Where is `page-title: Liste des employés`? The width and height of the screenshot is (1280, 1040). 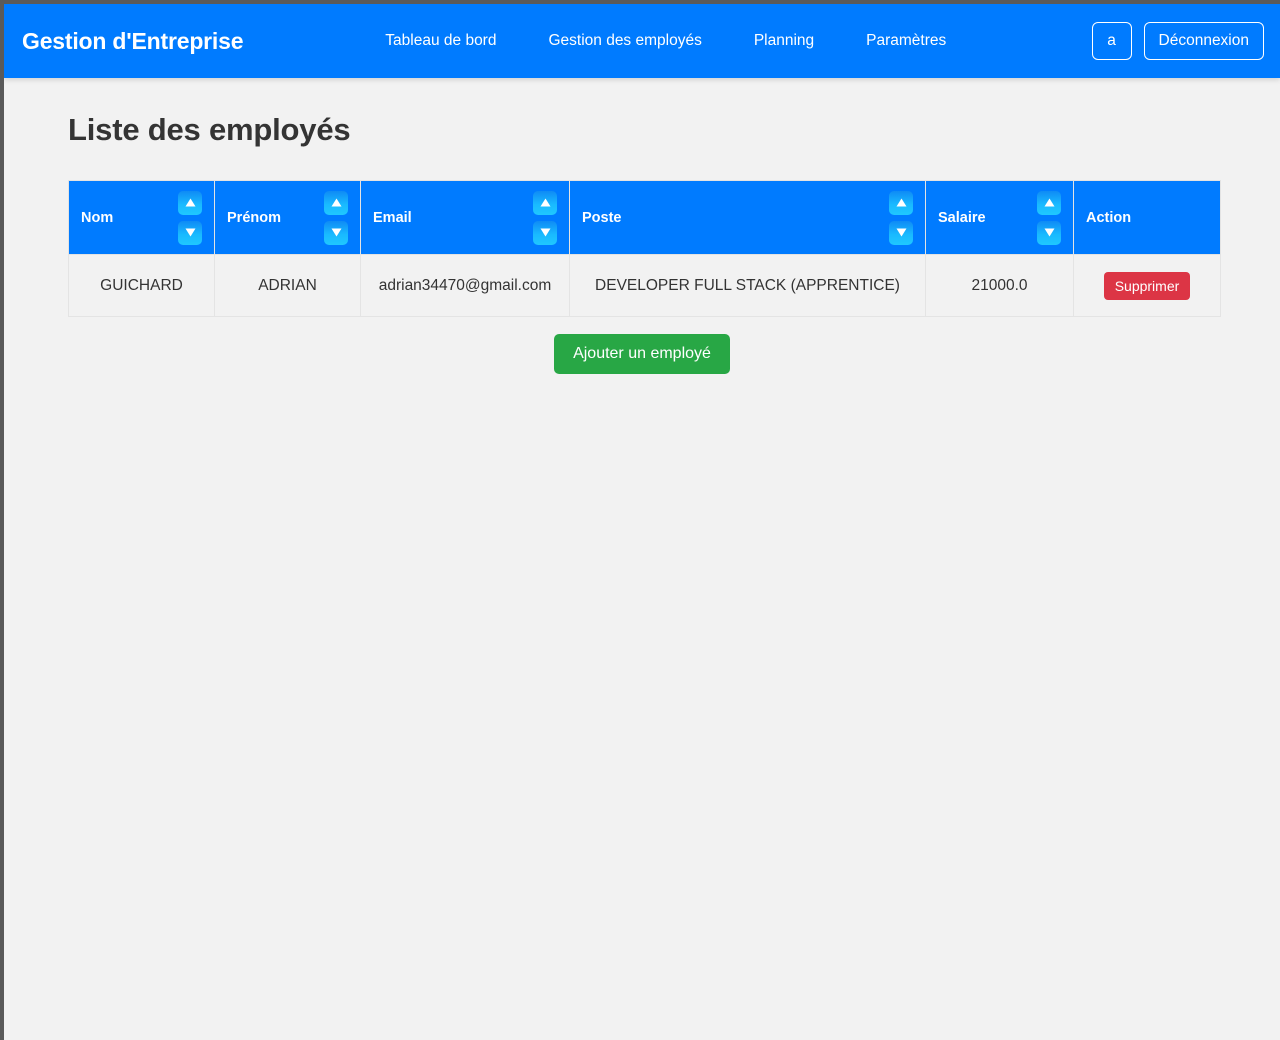
page-title: Liste des employés is located at coordinates (209, 129).